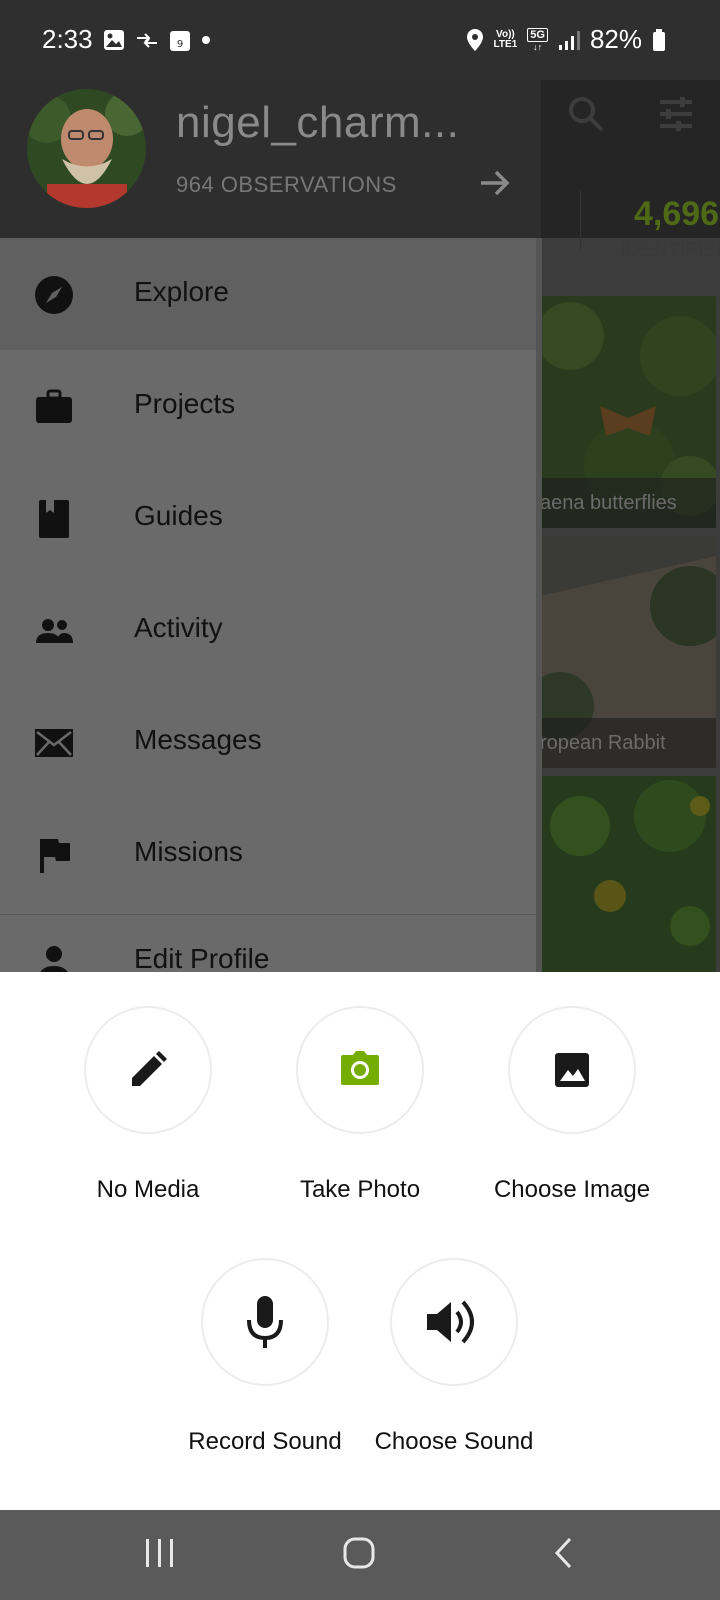 The image size is (720, 1600). I want to click on choose-image-option: Choose Image, so click(572, 1105).